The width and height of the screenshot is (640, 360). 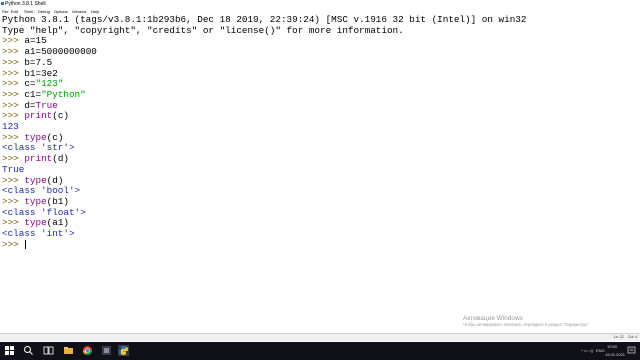 I want to click on file-explorer-icon, so click(x=68, y=350).